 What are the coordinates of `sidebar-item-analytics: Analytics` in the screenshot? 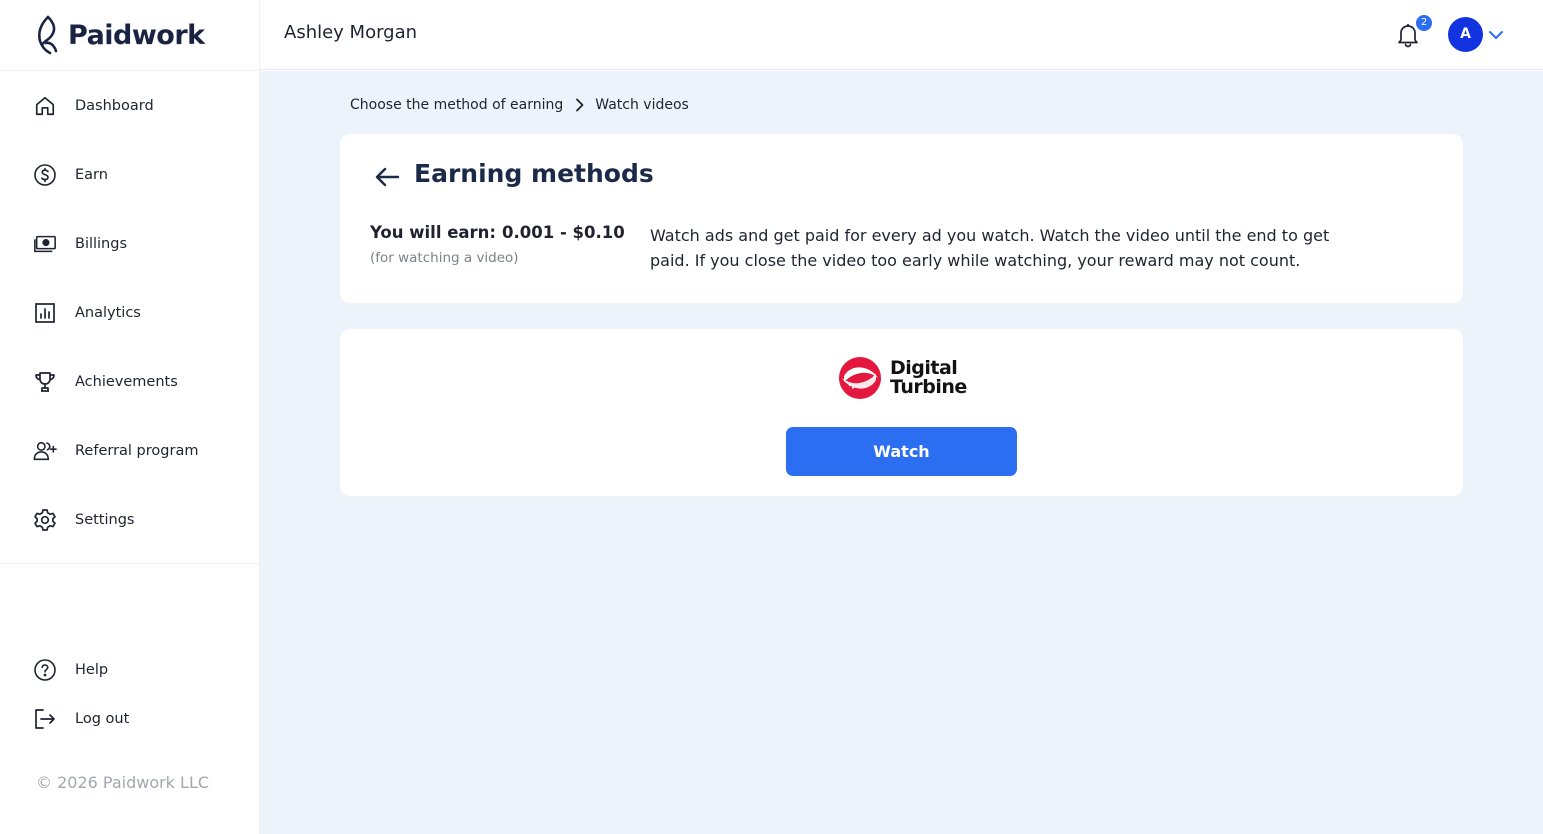 It's located at (130, 312).